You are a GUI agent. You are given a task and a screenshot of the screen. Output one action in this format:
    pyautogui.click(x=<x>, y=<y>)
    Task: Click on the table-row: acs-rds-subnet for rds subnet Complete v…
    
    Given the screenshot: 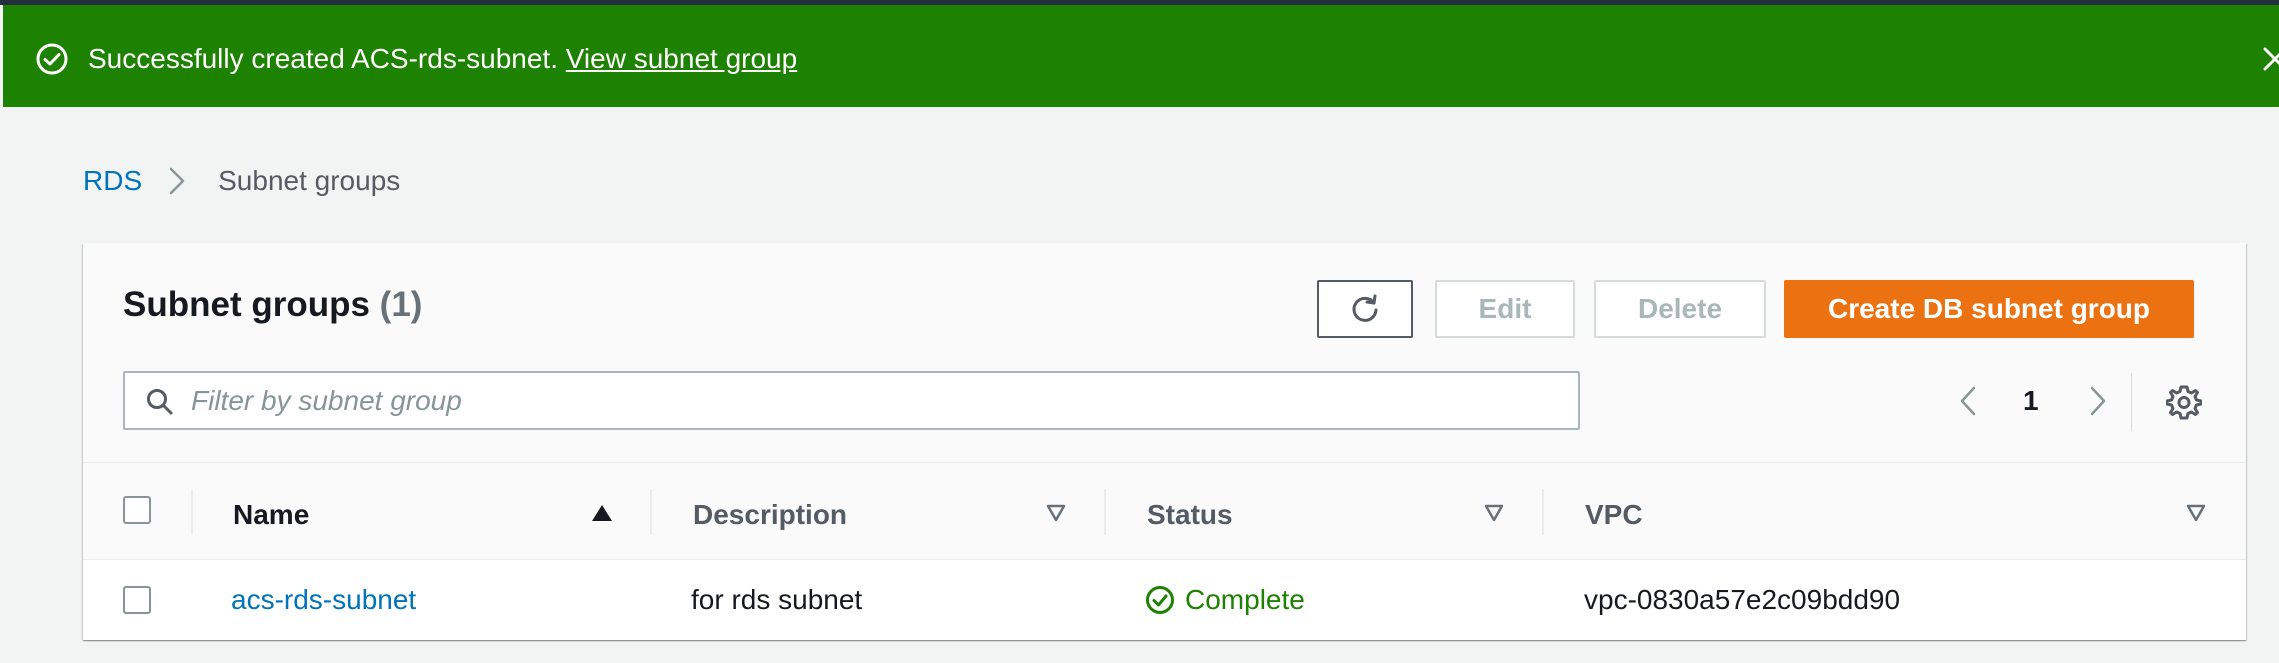 What is the action you would take?
    pyautogui.click(x=1164, y=600)
    